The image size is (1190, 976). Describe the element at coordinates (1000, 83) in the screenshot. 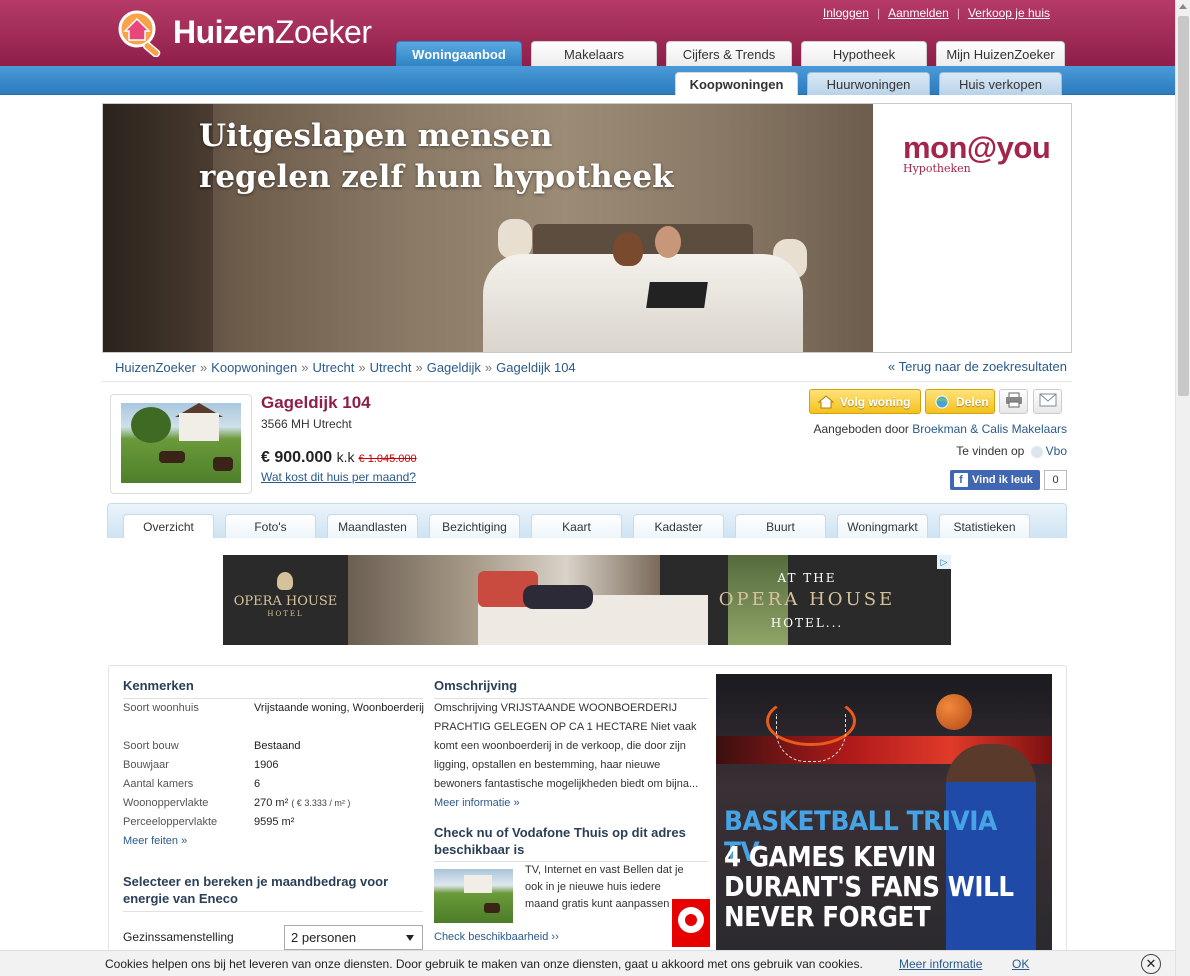

I see `tab-huis-verkopen: Huis verkopen` at that location.